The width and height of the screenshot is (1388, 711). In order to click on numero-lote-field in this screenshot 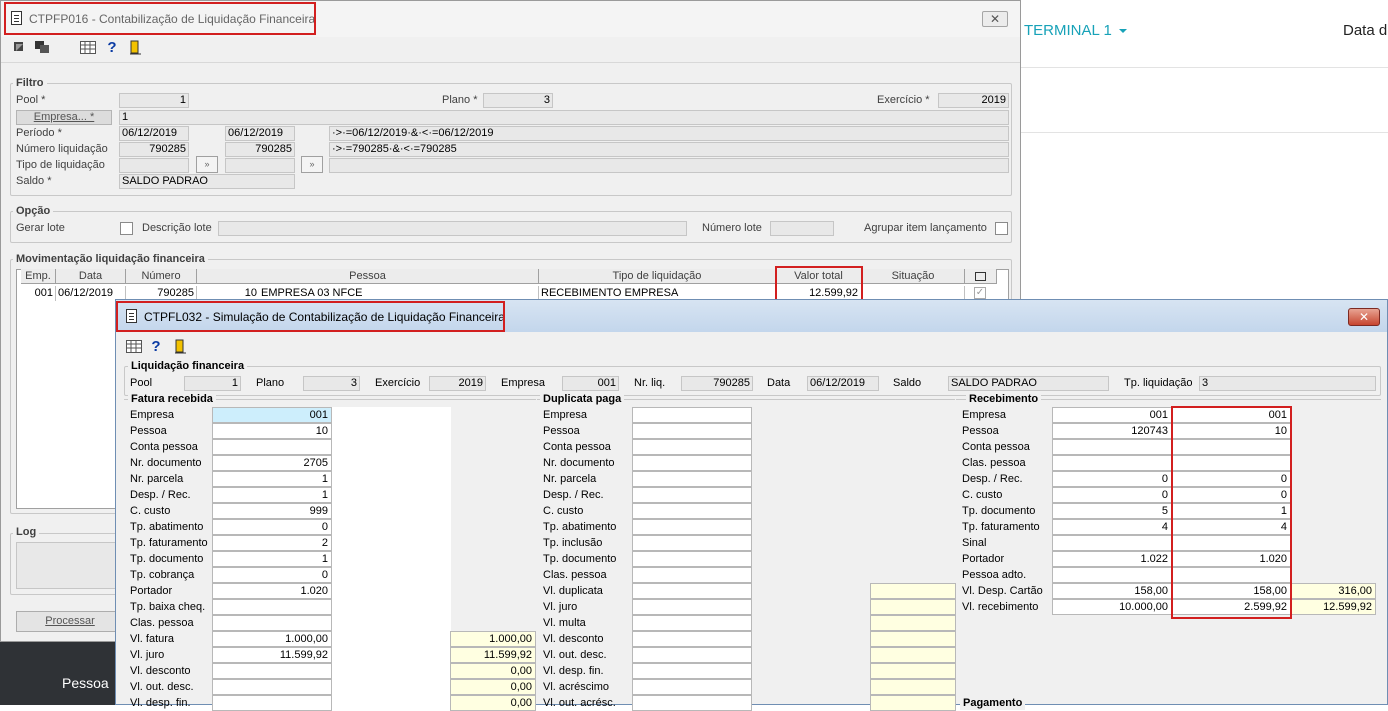, I will do `click(802, 228)`.